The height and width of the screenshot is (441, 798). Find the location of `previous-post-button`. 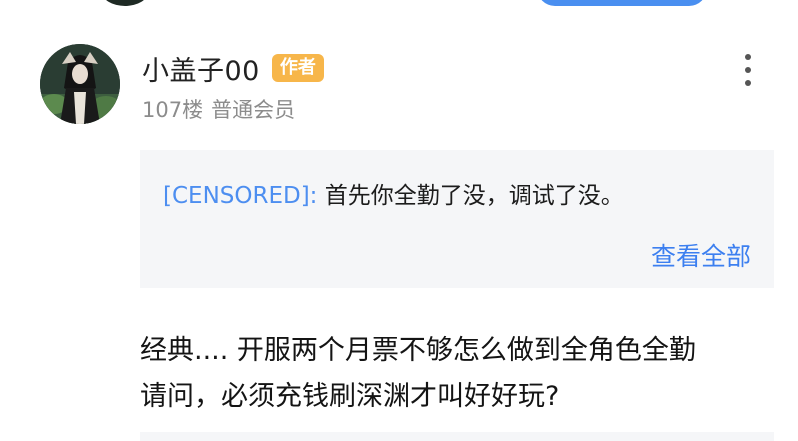

previous-post-button is located at coordinates (622, 3).